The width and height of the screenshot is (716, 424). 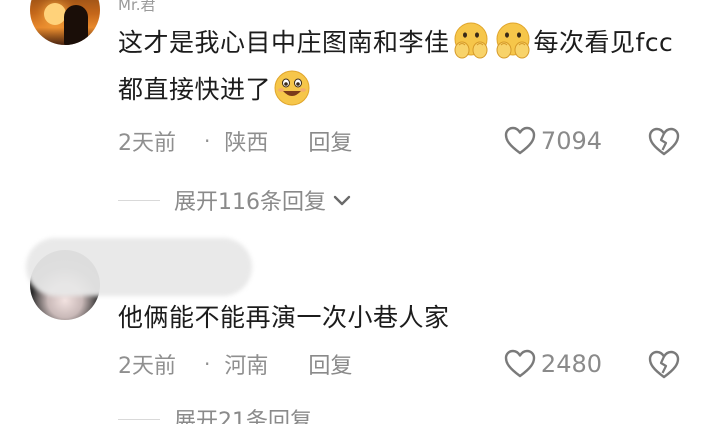 I want to click on comment-meta: 2天前 · 陕西 回复, so click(x=235, y=141).